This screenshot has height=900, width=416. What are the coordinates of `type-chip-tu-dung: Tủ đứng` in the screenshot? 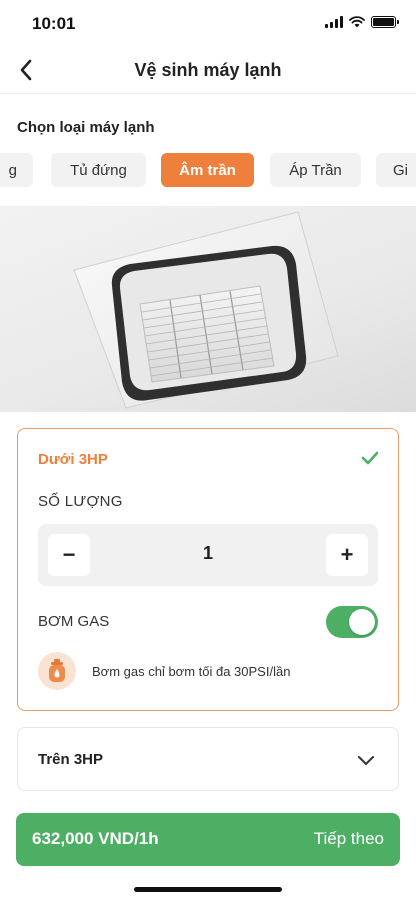 It's located at (98, 170).